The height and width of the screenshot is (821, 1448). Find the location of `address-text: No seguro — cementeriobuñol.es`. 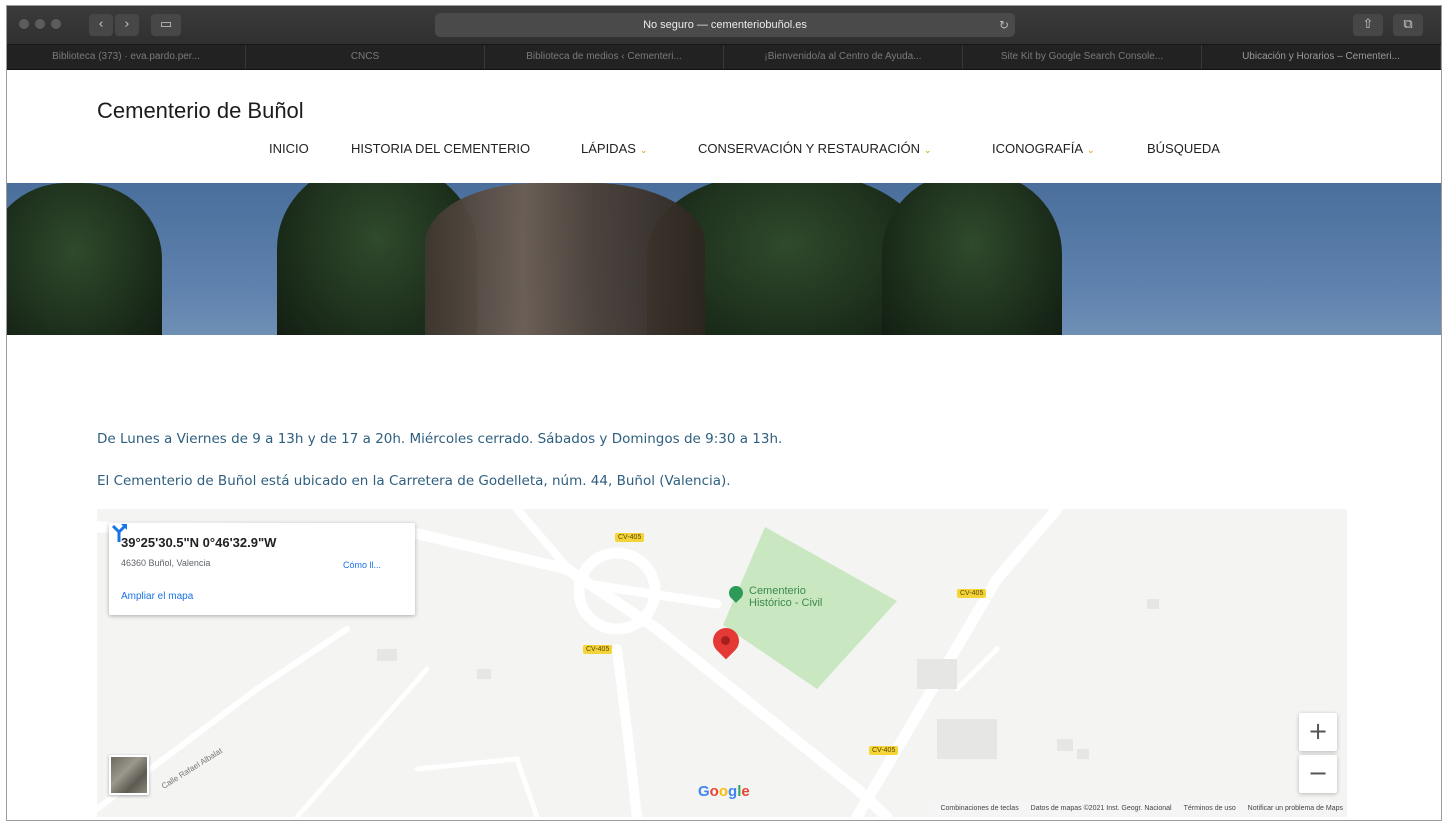

address-text: No seguro — cementeriobuñol.es is located at coordinates (725, 25).